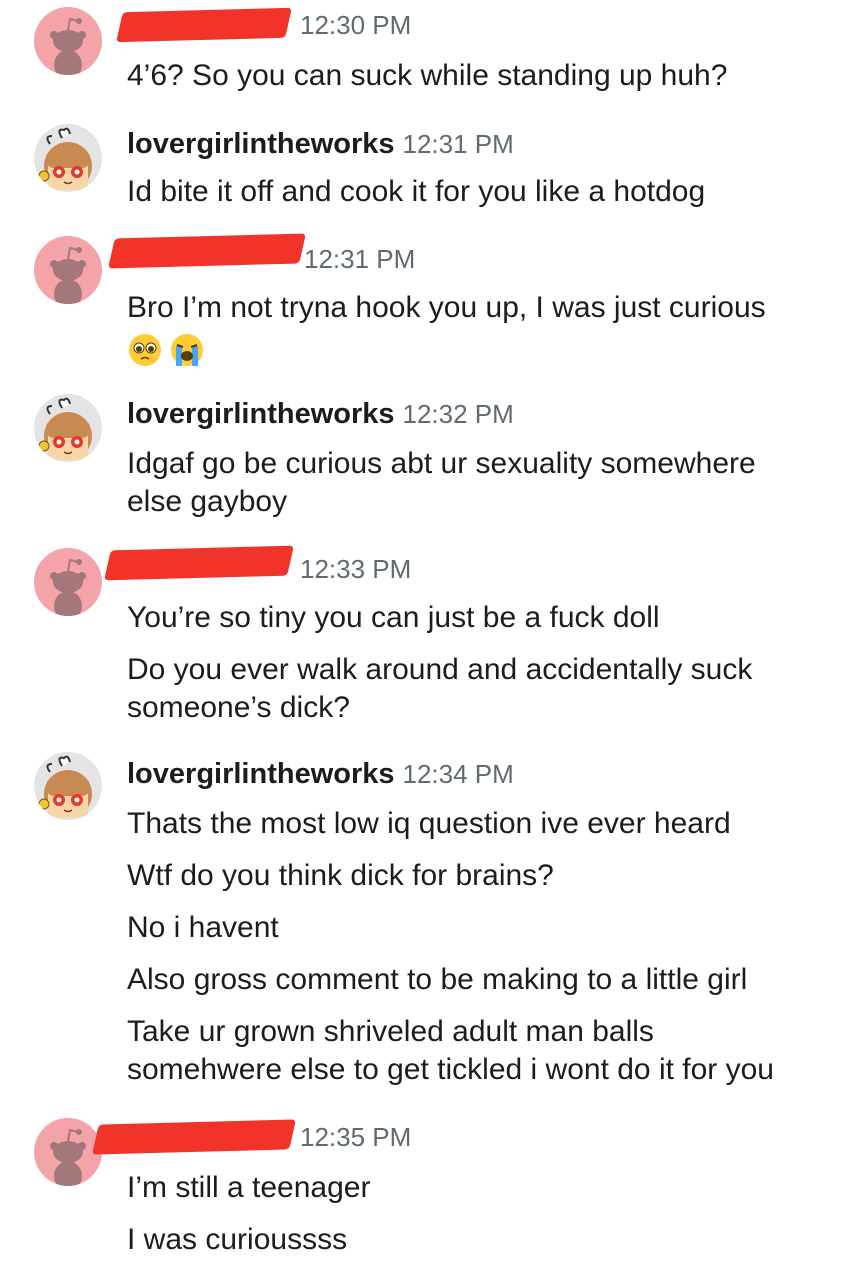 Image resolution: width=864 pixels, height=1267 pixels. Describe the element at coordinates (249, 1187) in the screenshot. I see `message-text: I’m still a teenager` at that location.